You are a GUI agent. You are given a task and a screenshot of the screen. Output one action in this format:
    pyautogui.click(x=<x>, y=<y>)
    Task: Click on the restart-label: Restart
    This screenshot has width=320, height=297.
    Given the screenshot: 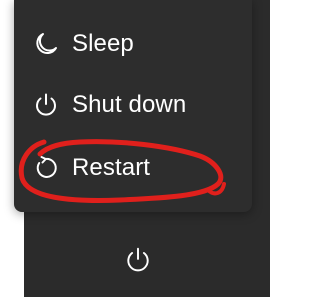 What is the action you would take?
    pyautogui.click(x=111, y=167)
    